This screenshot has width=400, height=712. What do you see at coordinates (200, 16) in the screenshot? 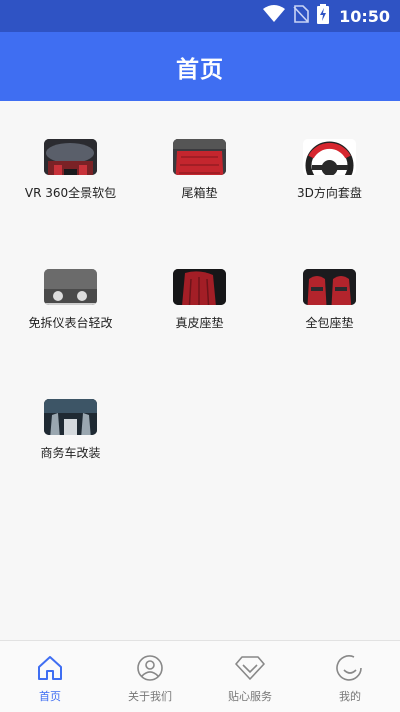
I see `status-bar: 10:50` at bounding box center [200, 16].